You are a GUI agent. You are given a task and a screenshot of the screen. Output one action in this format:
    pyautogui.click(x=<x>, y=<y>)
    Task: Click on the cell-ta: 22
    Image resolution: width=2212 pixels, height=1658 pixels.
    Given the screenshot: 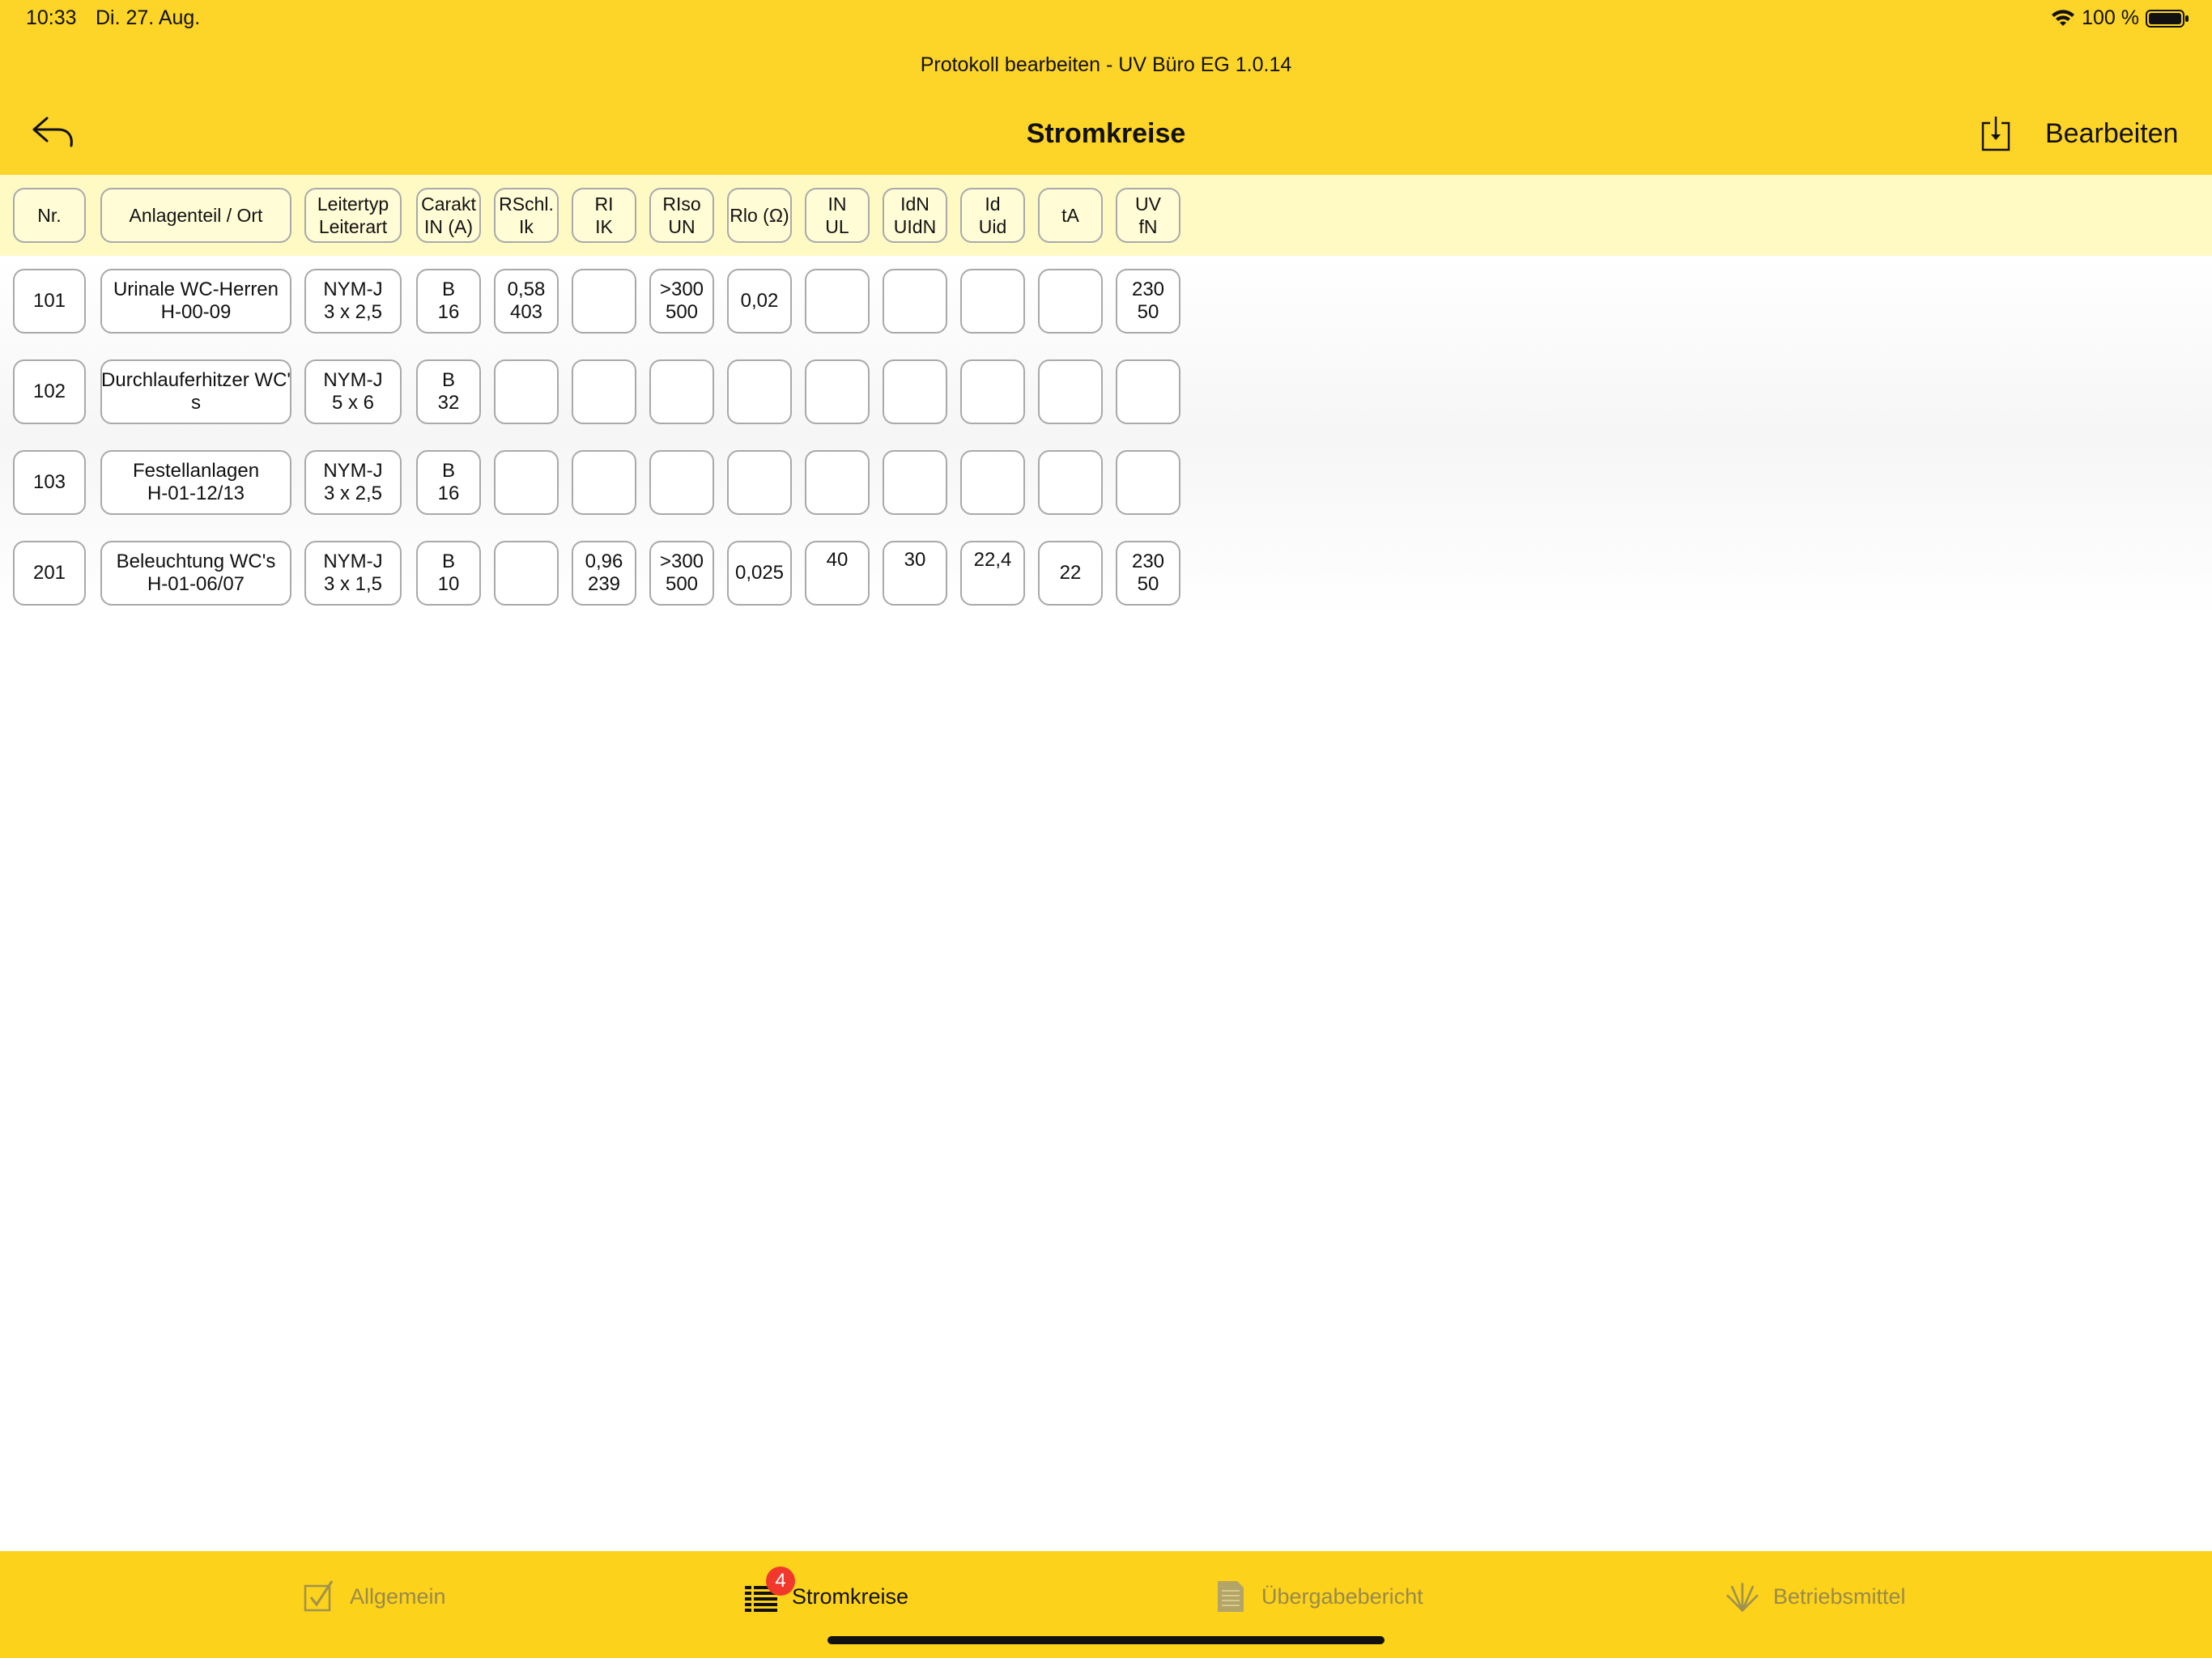 What is the action you would take?
    pyautogui.click(x=1070, y=573)
    